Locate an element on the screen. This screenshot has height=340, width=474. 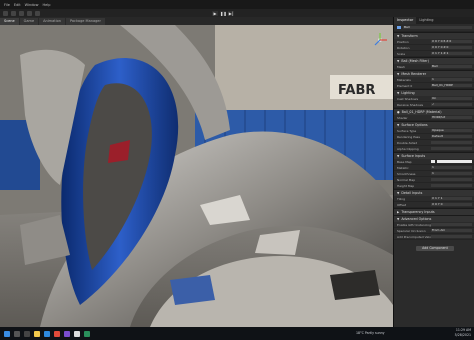
file-explorer-icon is located at coordinates (37, 333).